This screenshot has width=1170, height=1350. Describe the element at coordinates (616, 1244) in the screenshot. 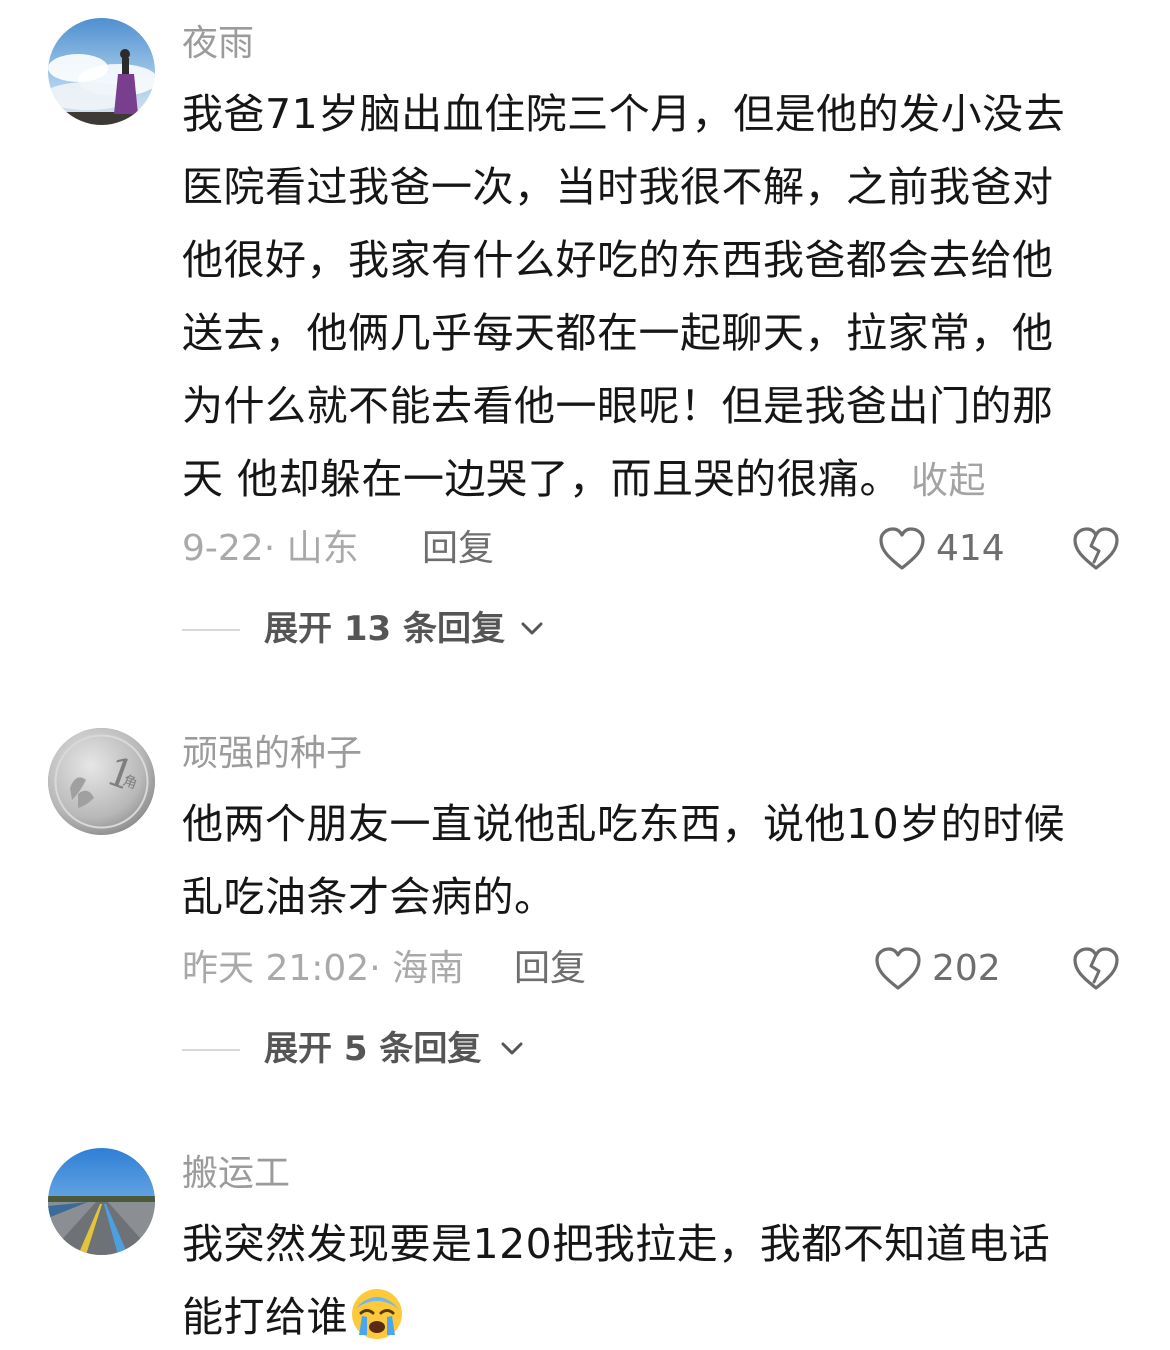

I see `comment-line: 我突然发现要是120把我拉走，我都不知道电话` at that location.